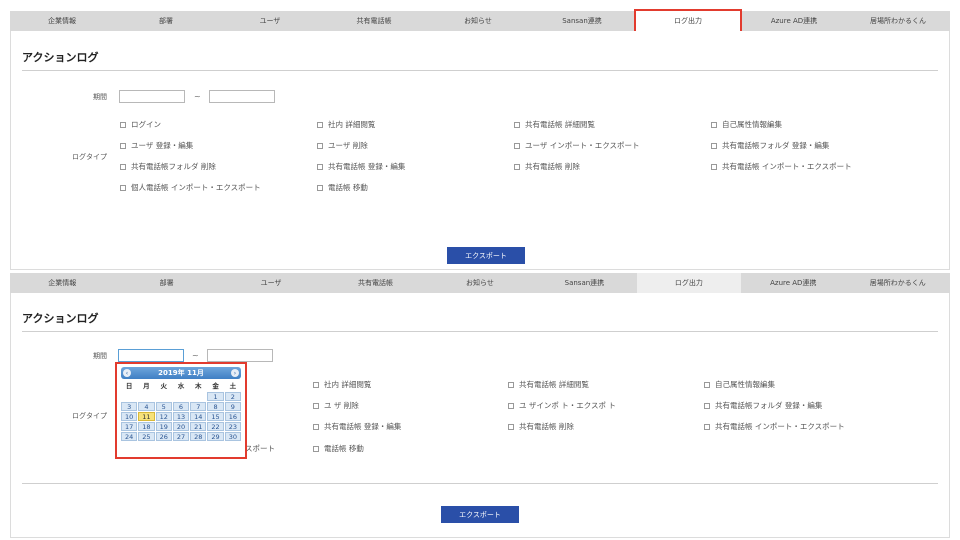 Image resolution: width=960 pixels, height=540 pixels. What do you see at coordinates (198, 416) in the screenshot?
I see `calendar-day: 14` at bounding box center [198, 416].